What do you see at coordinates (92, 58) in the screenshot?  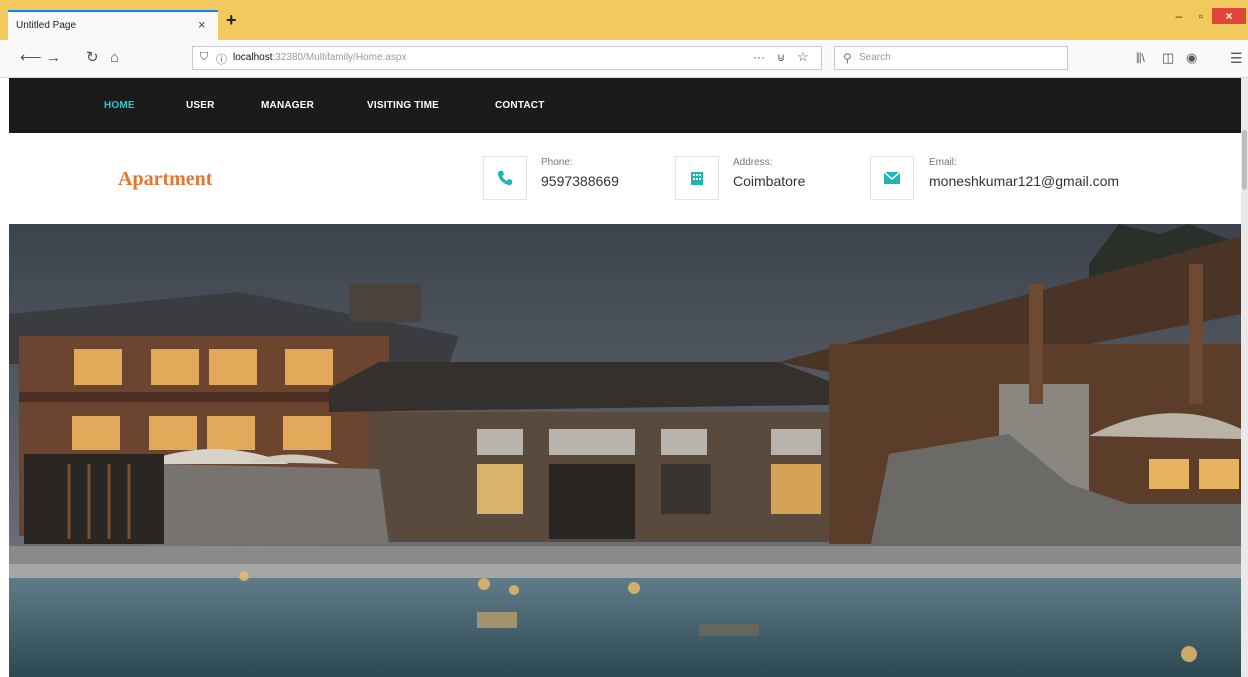 I see `reload-icon: ↻` at bounding box center [92, 58].